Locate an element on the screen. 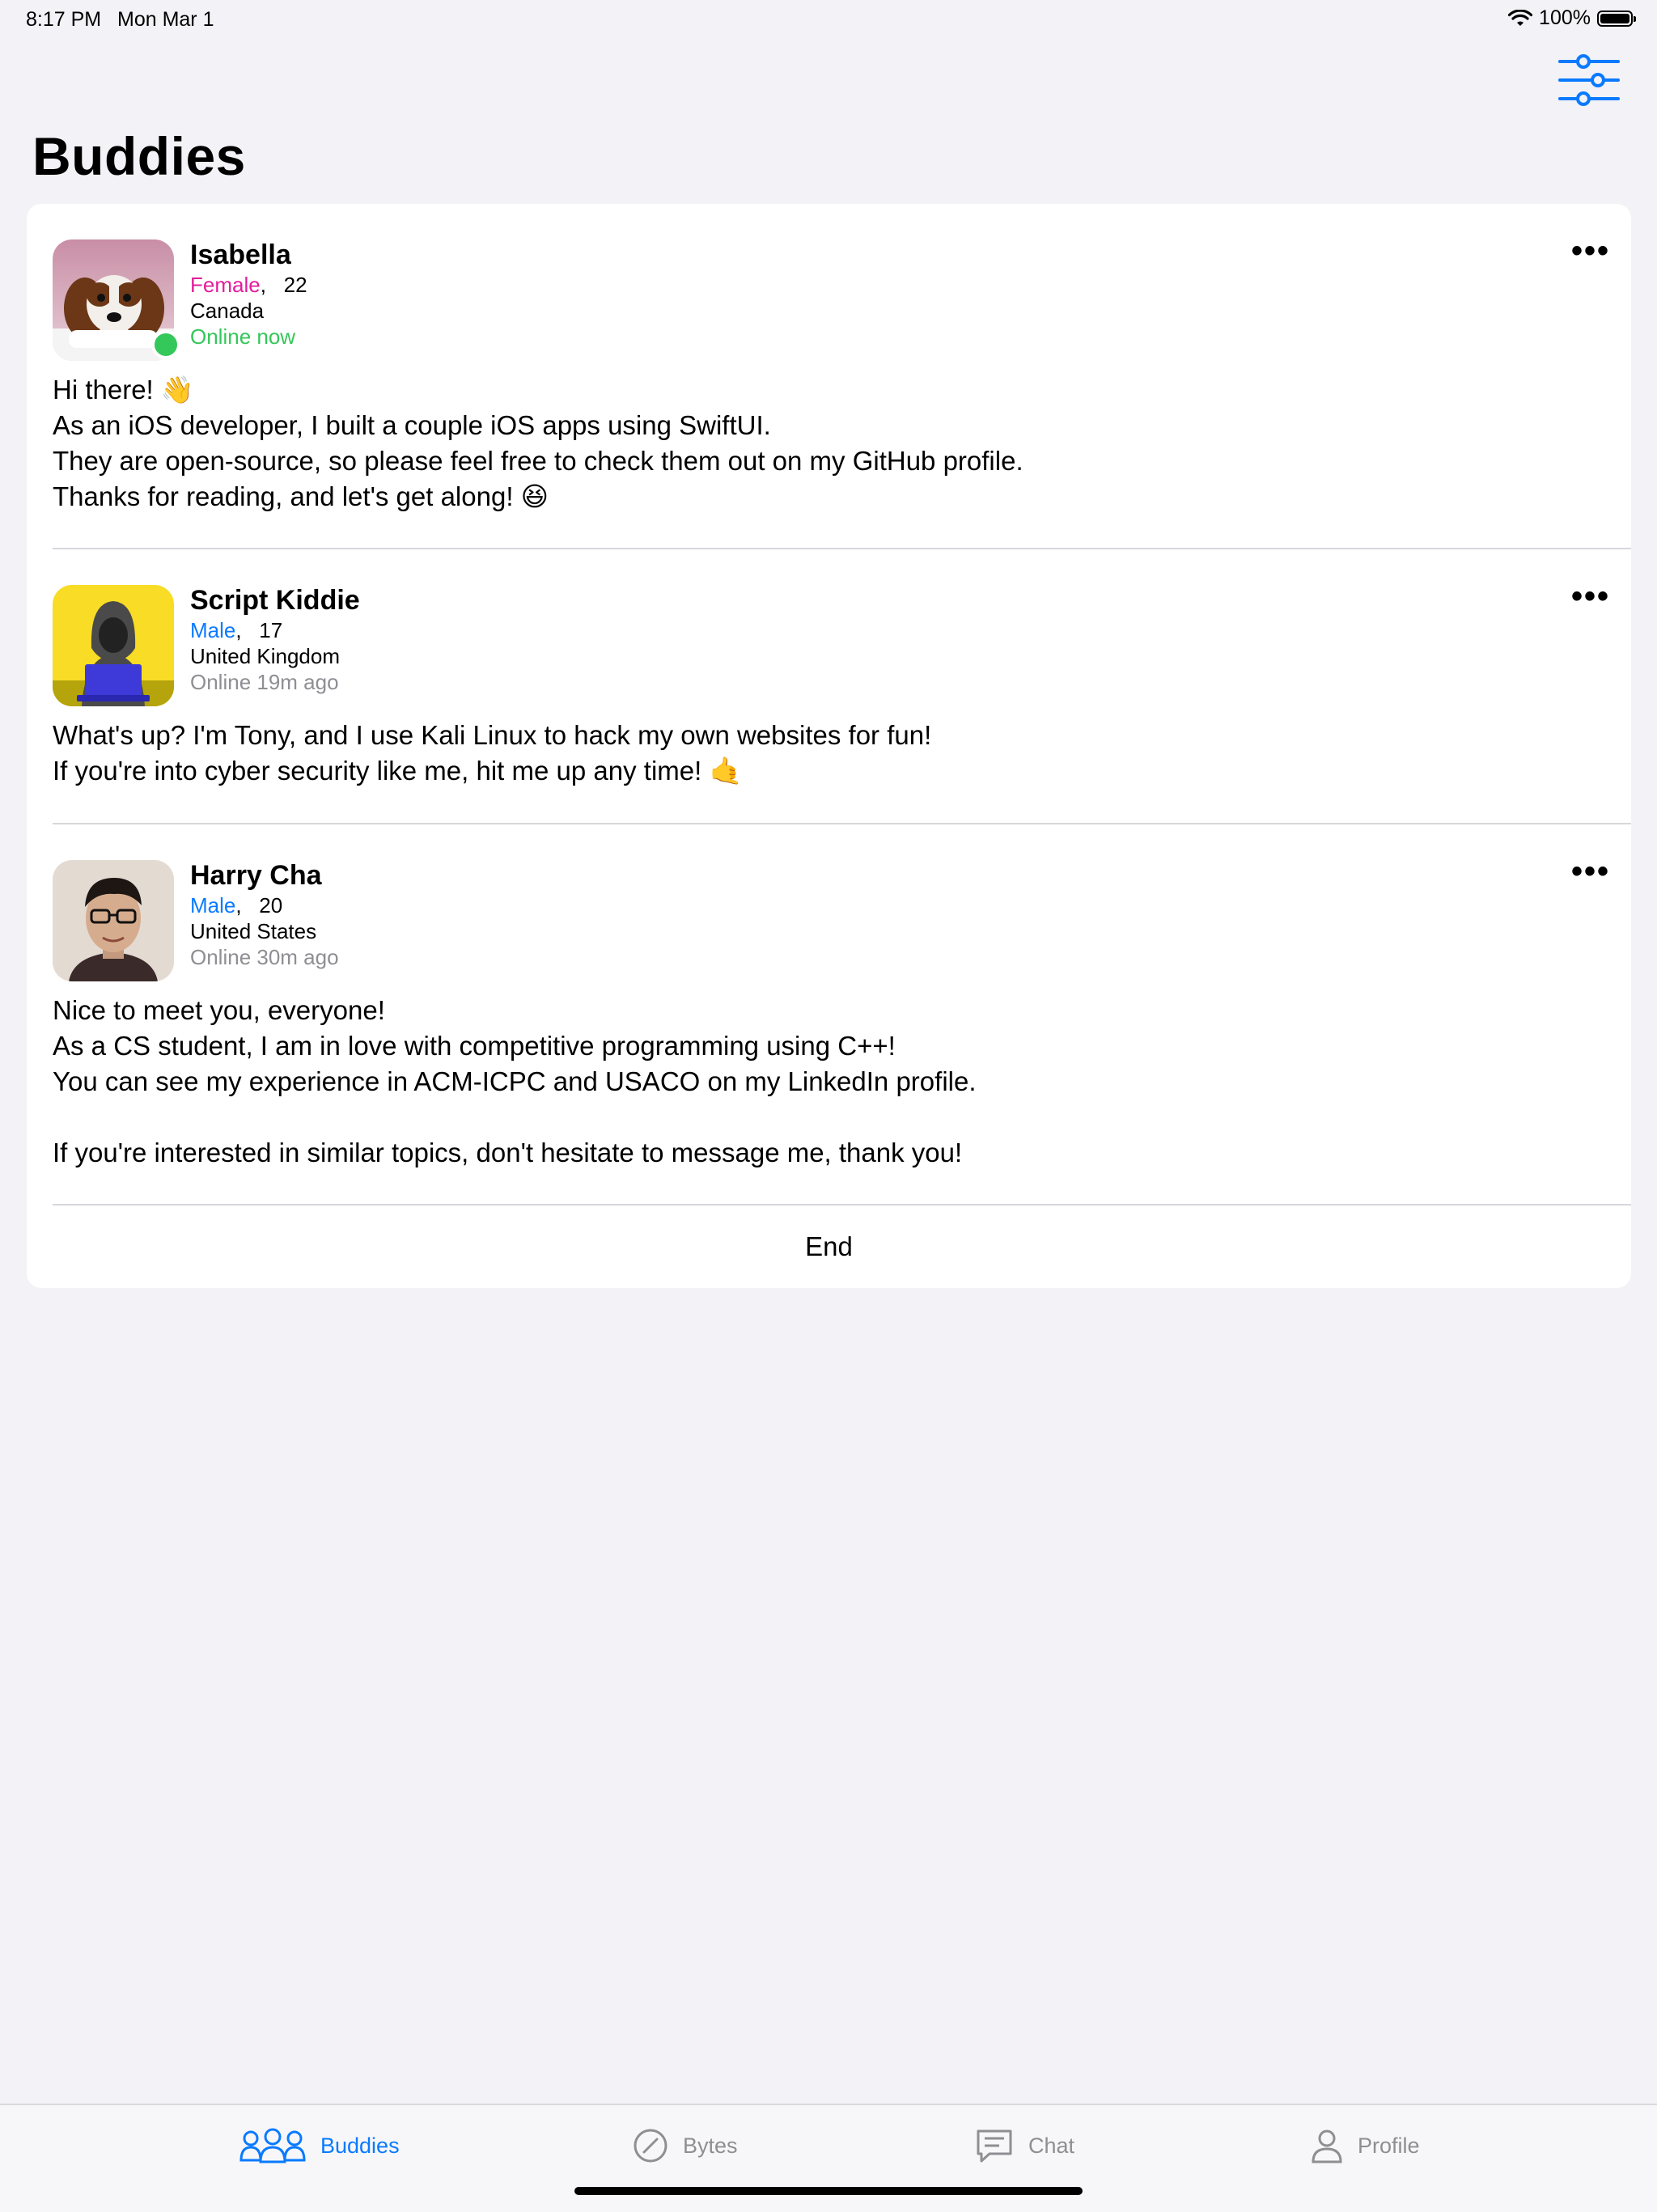 This screenshot has width=1657, height=2212. tab-label: Buddies is located at coordinates (360, 2145).